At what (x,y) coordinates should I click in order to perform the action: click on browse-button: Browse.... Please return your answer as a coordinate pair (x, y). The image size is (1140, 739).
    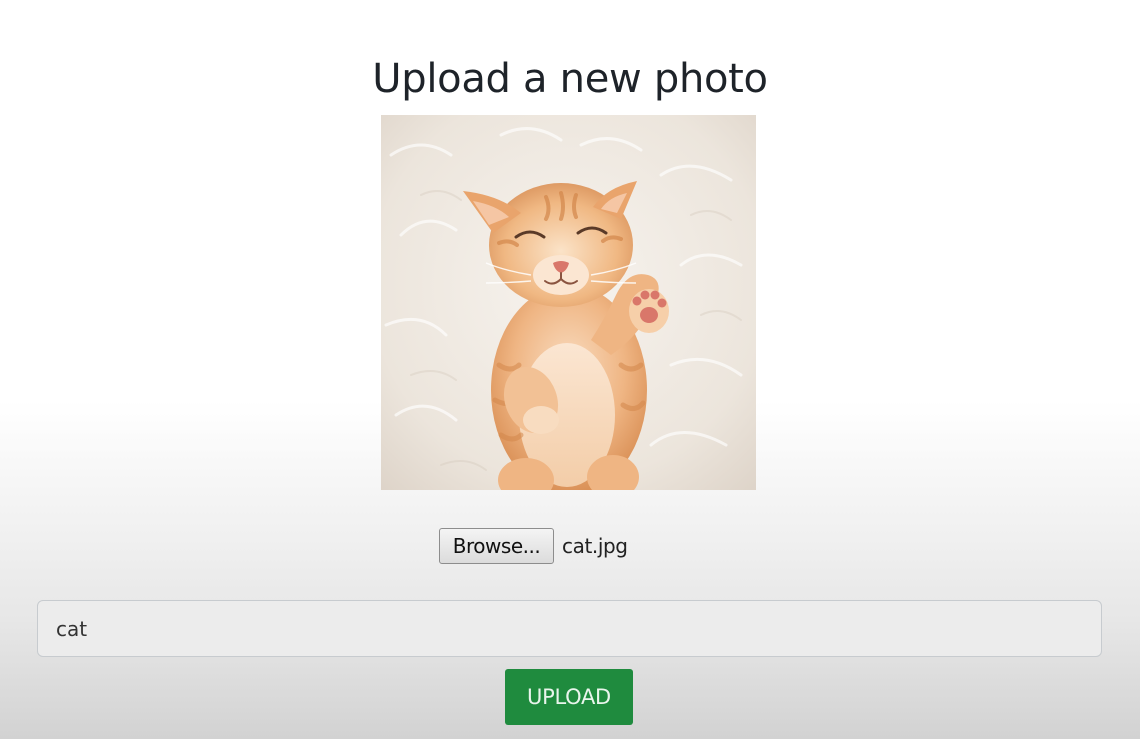
    Looking at the image, I should click on (496, 545).